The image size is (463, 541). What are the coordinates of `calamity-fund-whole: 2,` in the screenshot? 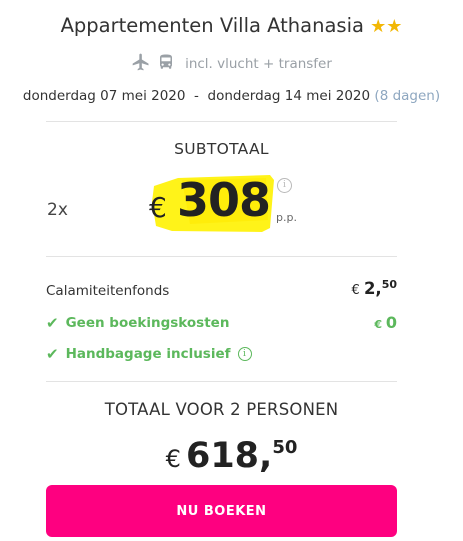 It's located at (372, 288).